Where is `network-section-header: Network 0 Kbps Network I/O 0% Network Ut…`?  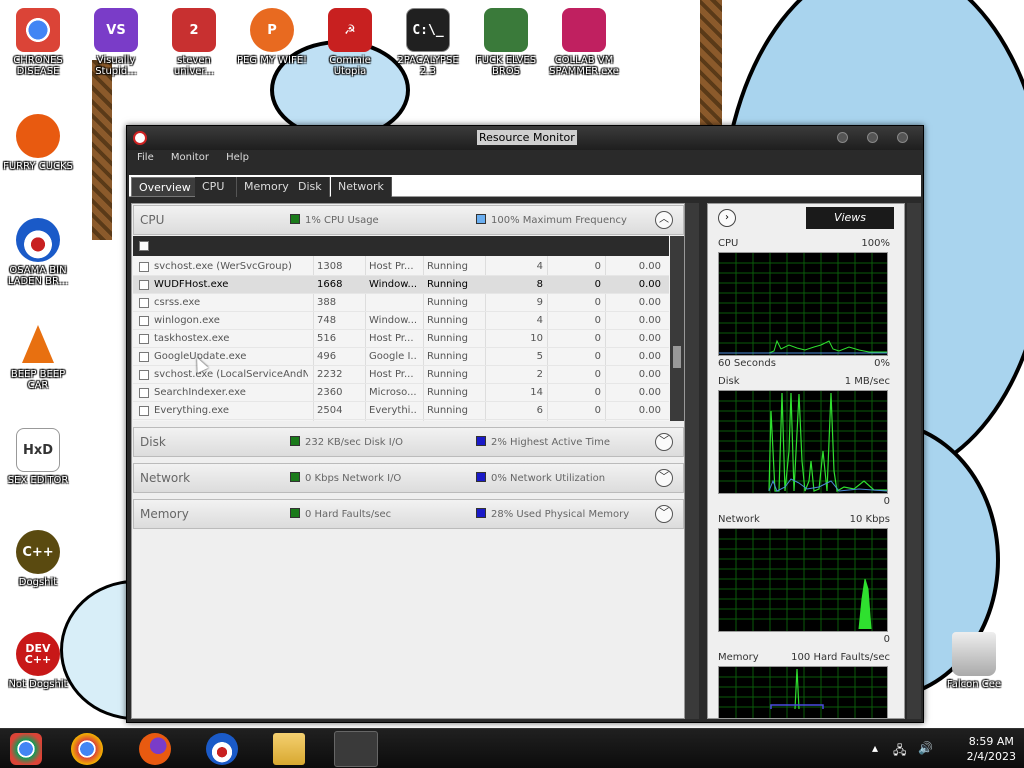
network-section-header: Network 0 Kbps Network I/O 0% Network Ut… is located at coordinates (408, 478).